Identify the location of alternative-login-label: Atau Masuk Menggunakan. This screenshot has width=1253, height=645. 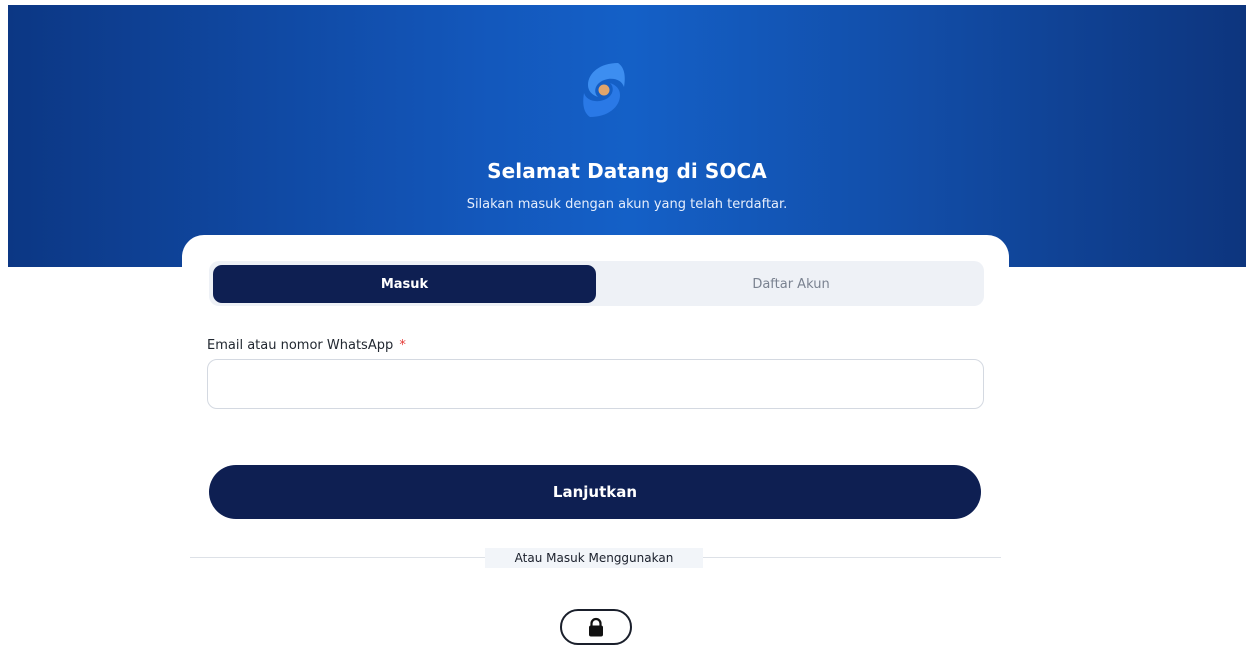
(594, 558).